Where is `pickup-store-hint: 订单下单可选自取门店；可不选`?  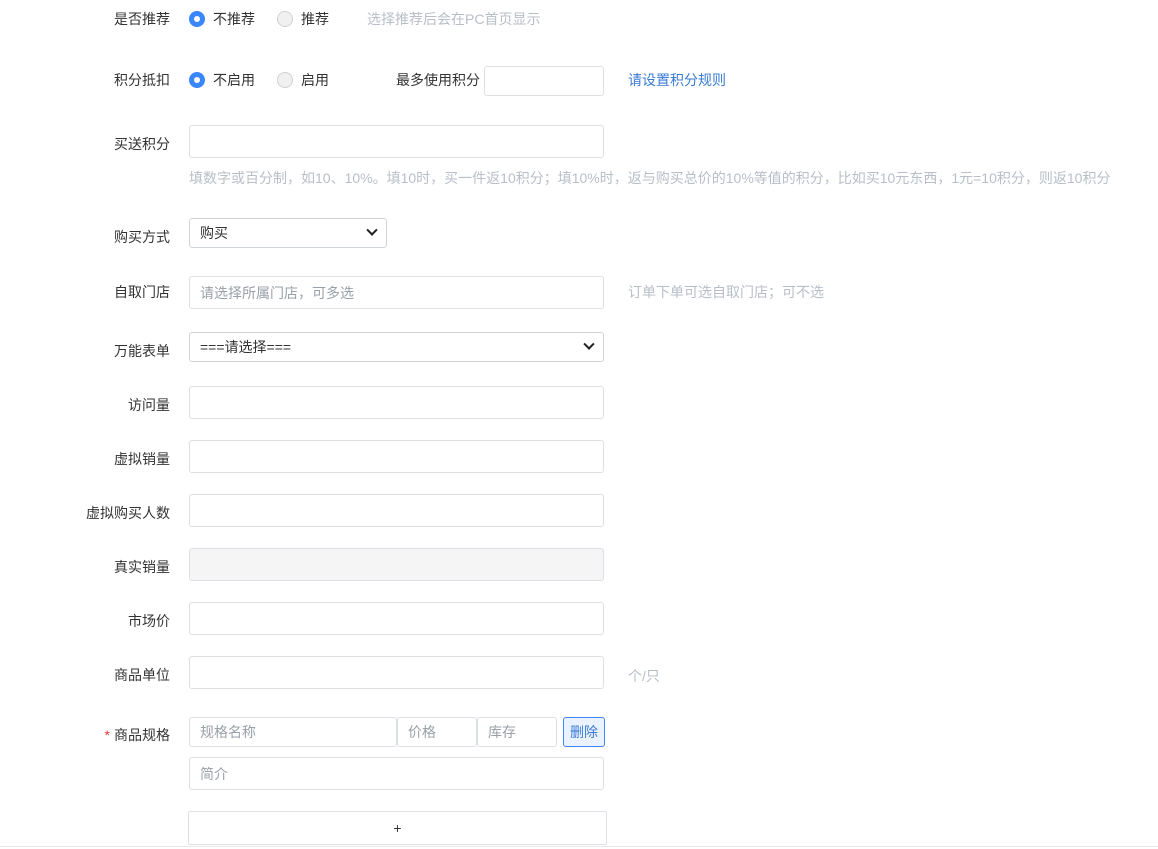 pickup-store-hint: 订单下单可选自取门店；可不选 is located at coordinates (726, 292).